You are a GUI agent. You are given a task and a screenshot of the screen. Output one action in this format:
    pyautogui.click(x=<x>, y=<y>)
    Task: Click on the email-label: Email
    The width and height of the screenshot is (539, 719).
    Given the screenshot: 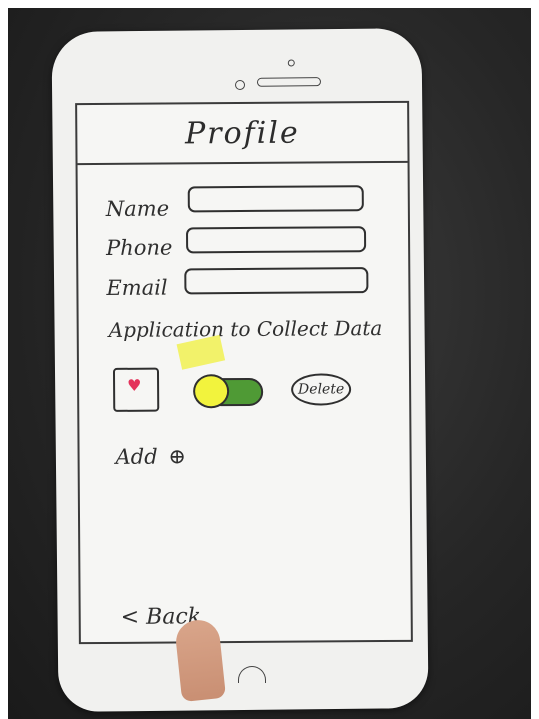 What is the action you would take?
    pyautogui.click(x=137, y=287)
    